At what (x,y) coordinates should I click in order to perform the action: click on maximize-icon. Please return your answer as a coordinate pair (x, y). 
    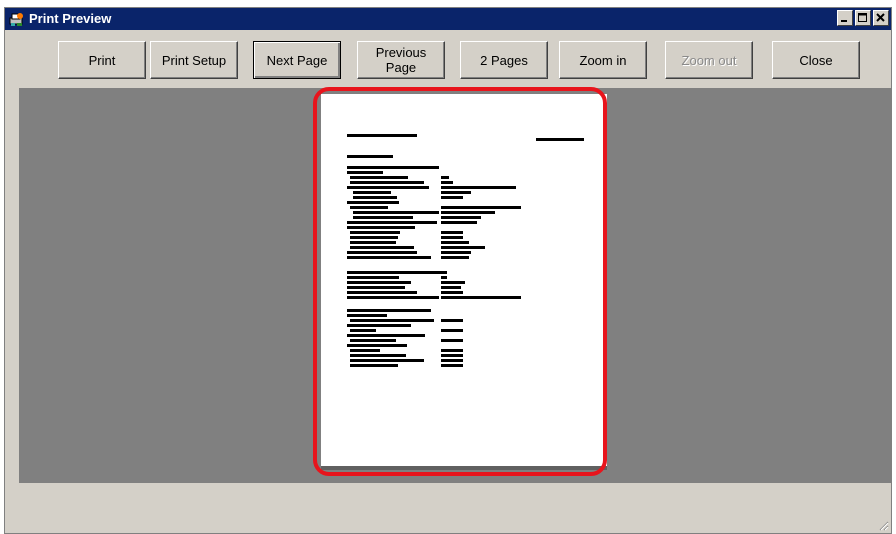
    Looking at the image, I should click on (863, 18).